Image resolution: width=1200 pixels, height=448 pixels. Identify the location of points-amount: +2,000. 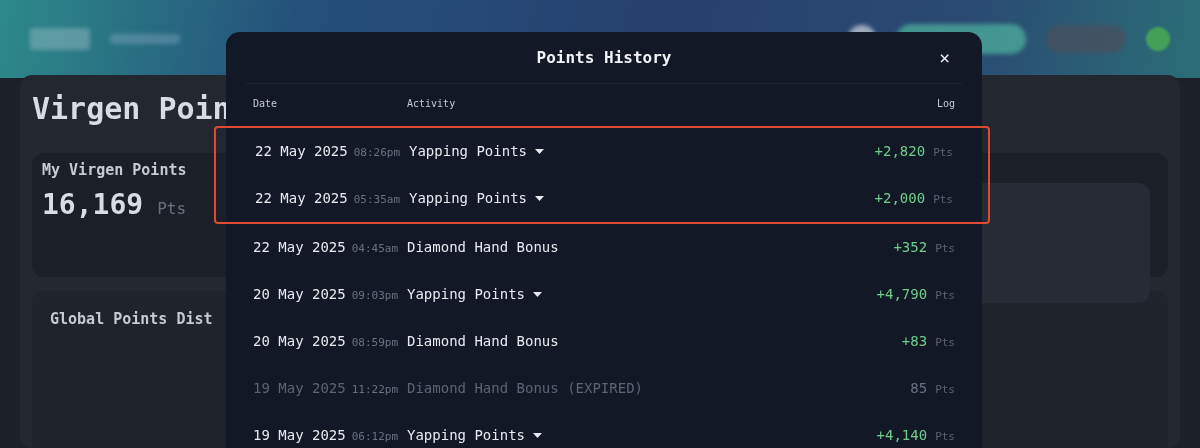
(900, 198).